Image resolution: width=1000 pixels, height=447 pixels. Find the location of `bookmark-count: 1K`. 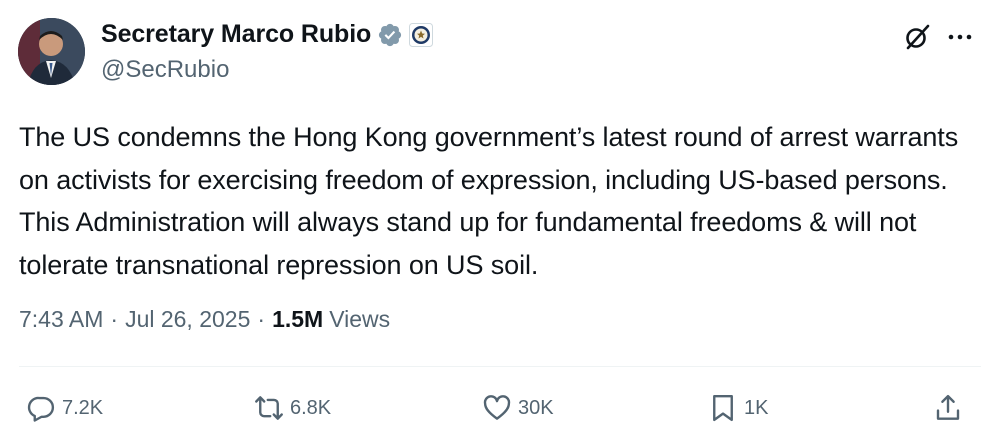

bookmark-count: 1K is located at coordinates (756, 407).